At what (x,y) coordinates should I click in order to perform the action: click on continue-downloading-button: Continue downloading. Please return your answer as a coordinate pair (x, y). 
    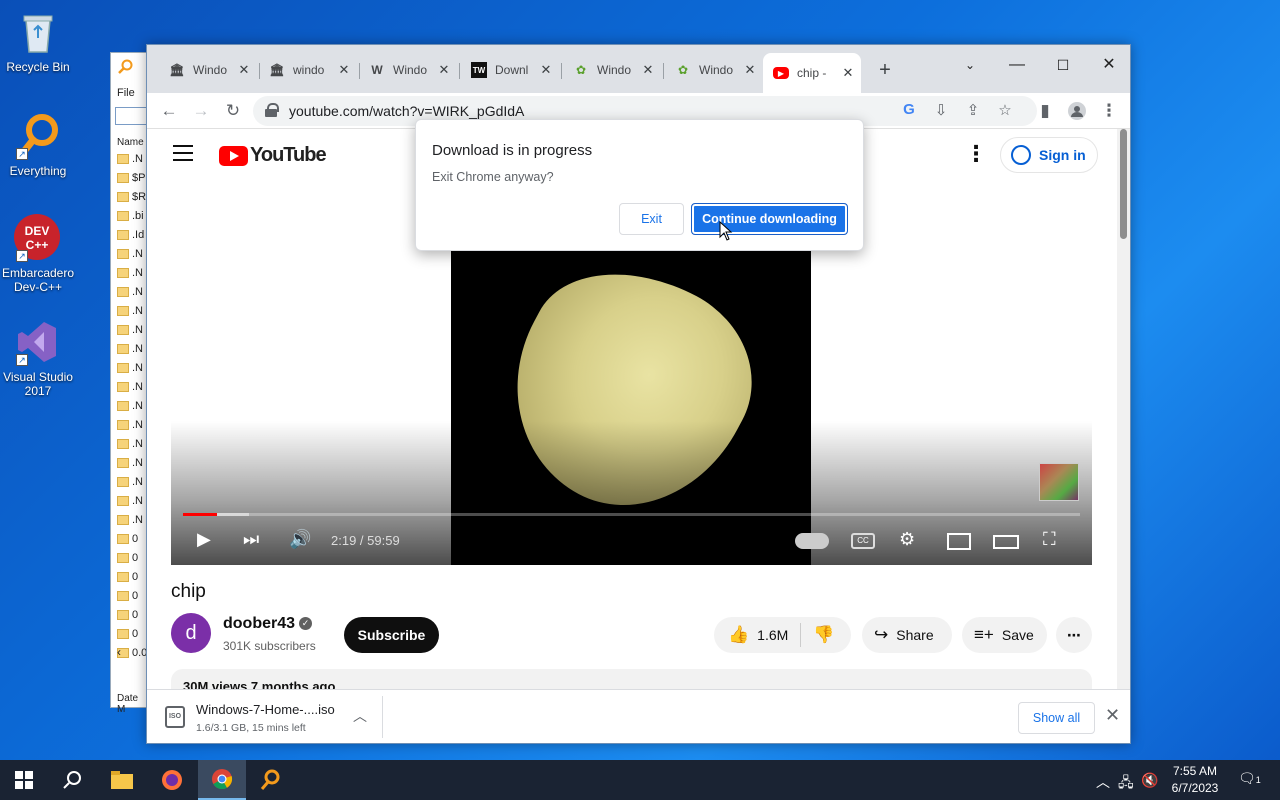
    Looking at the image, I should click on (769, 219).